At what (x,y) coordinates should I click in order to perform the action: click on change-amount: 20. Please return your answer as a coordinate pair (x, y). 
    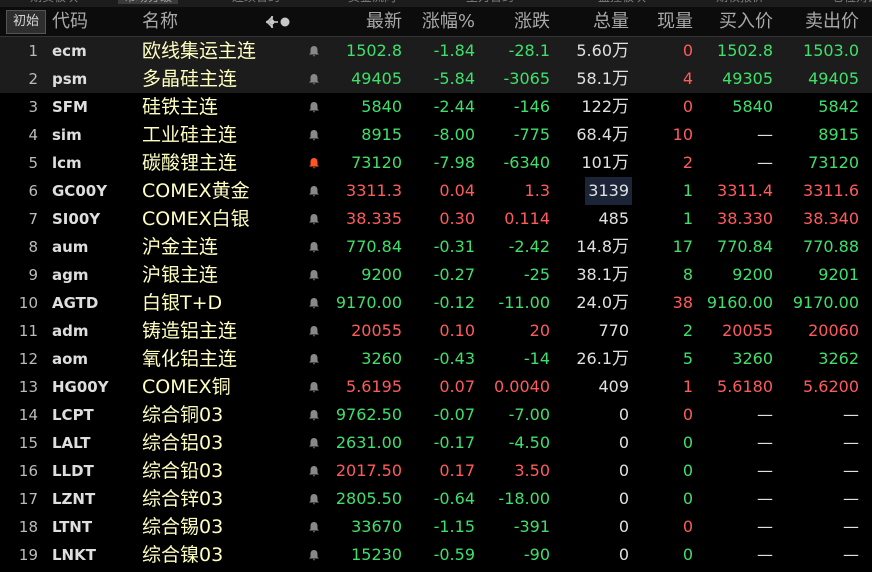
    Looking at the image, I should click on (539, 330).